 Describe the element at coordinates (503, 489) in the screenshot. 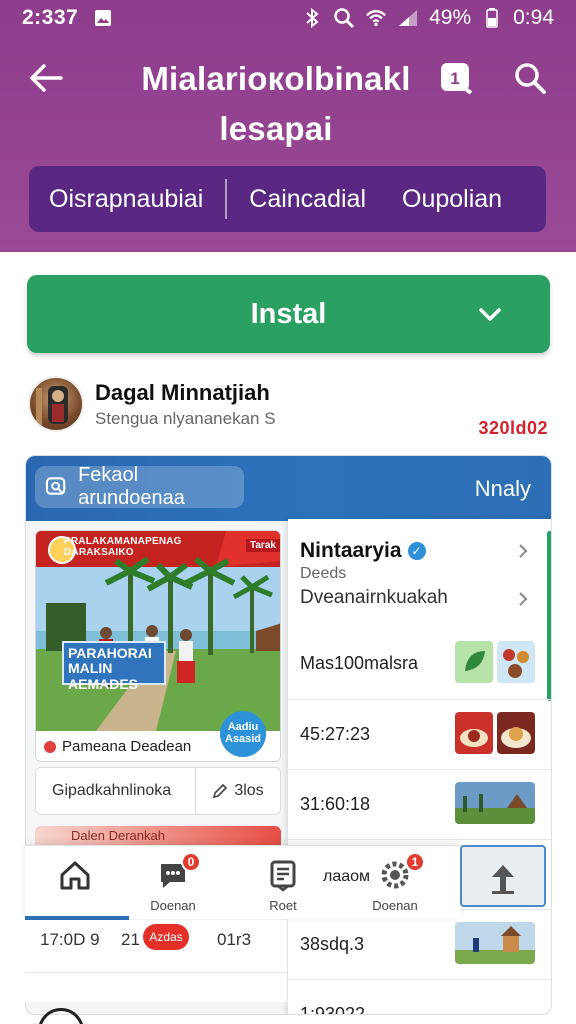

I see `card-header-right: Nnaly` at that location.